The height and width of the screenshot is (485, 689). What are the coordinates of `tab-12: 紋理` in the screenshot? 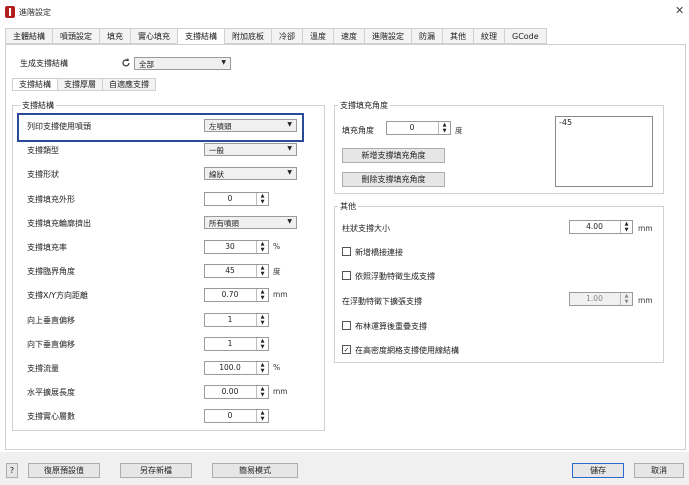 It's located at (488, 36).